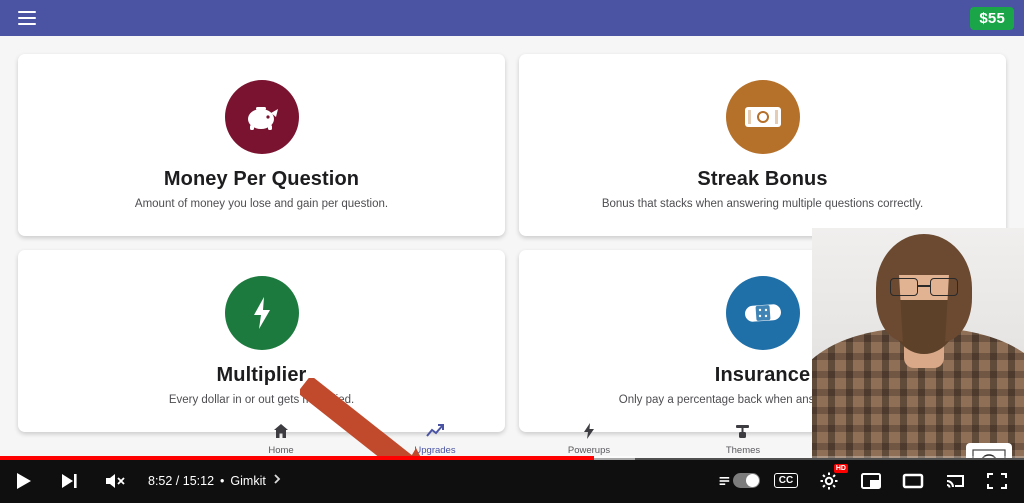 This screenshot has width=1024, height=503. Describe the element at coordinates (762, 179) in the screenshot. I see `upgrade-title: Streak Bonus` at that location.